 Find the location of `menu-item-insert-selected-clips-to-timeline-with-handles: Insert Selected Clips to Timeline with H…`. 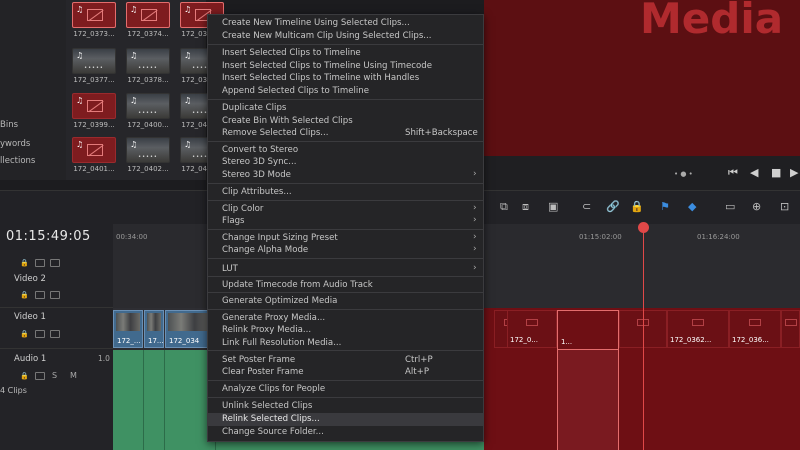

menu-item-insert-selected-clips-to-timeline-with-handles: Insert Selected Clips to Timeline with H… is located at coordinates (320, 78).